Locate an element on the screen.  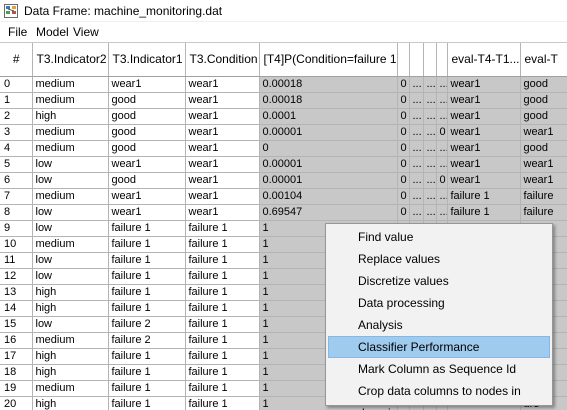
row-index-cell: 1 is located at coordinates (16, 100).